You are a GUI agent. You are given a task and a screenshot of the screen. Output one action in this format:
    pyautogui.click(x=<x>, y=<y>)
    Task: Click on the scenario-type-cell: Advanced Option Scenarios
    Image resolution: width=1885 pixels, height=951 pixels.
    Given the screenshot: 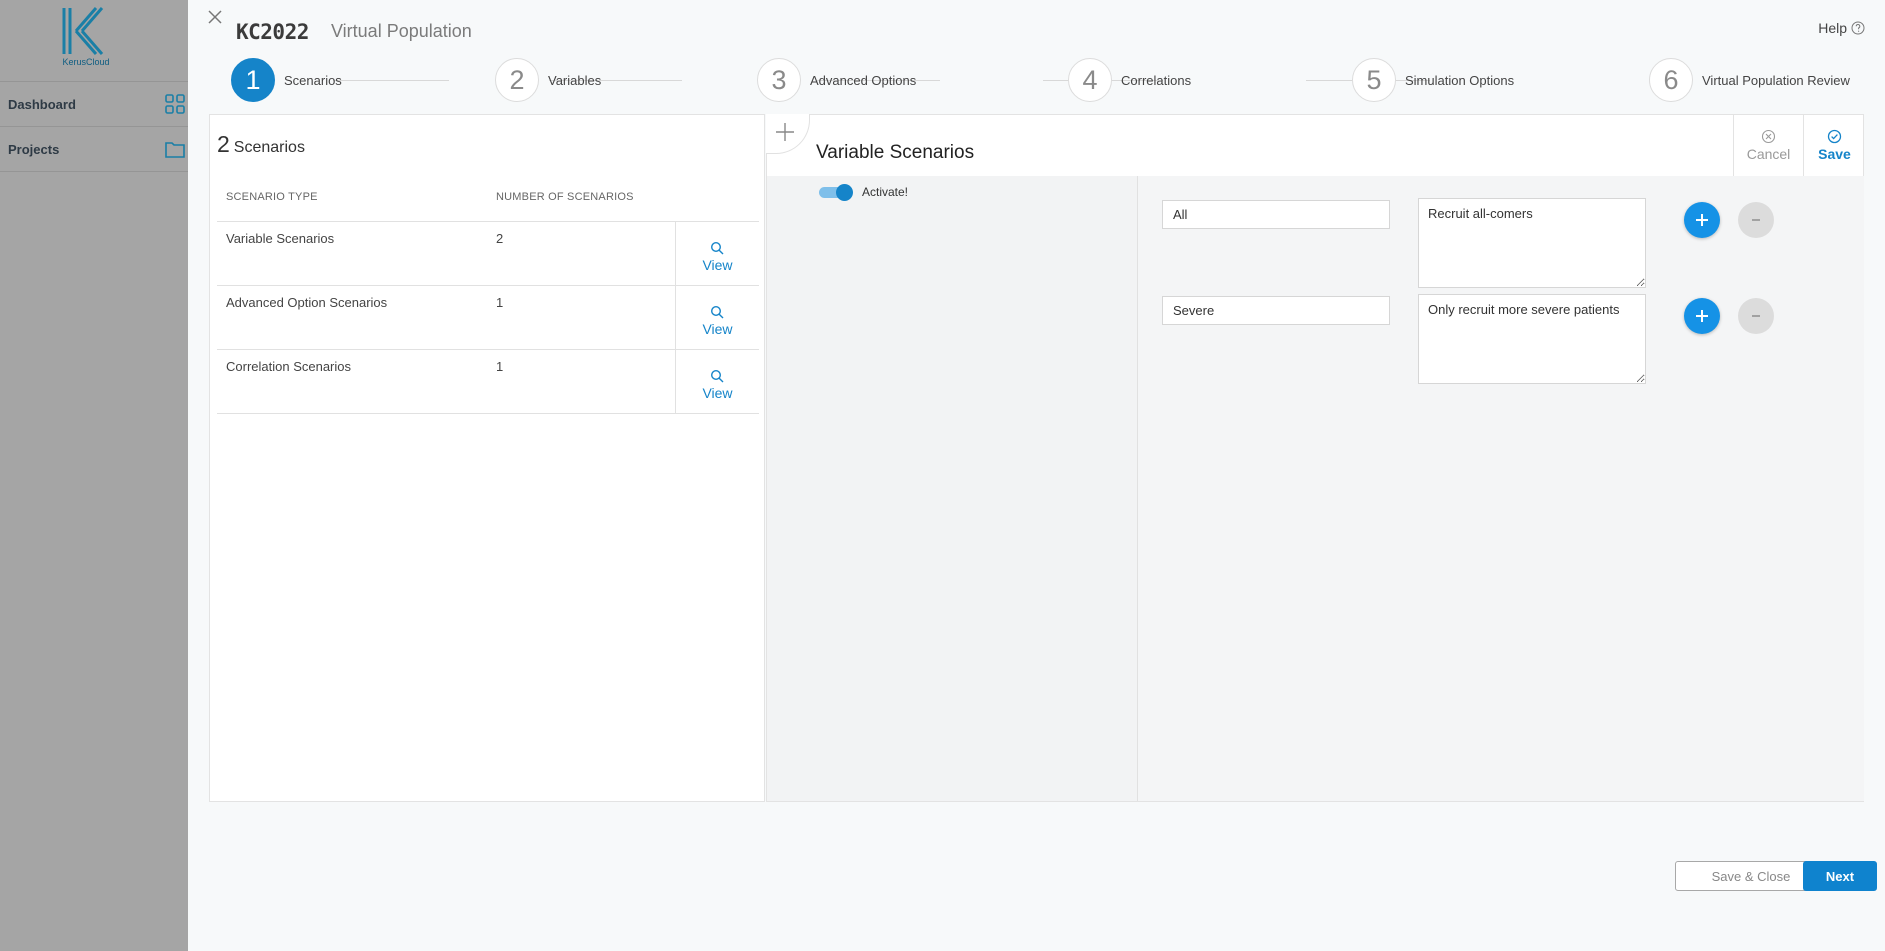 What is the action you would take?
    pyautogui.click(x=307, y=302)
    